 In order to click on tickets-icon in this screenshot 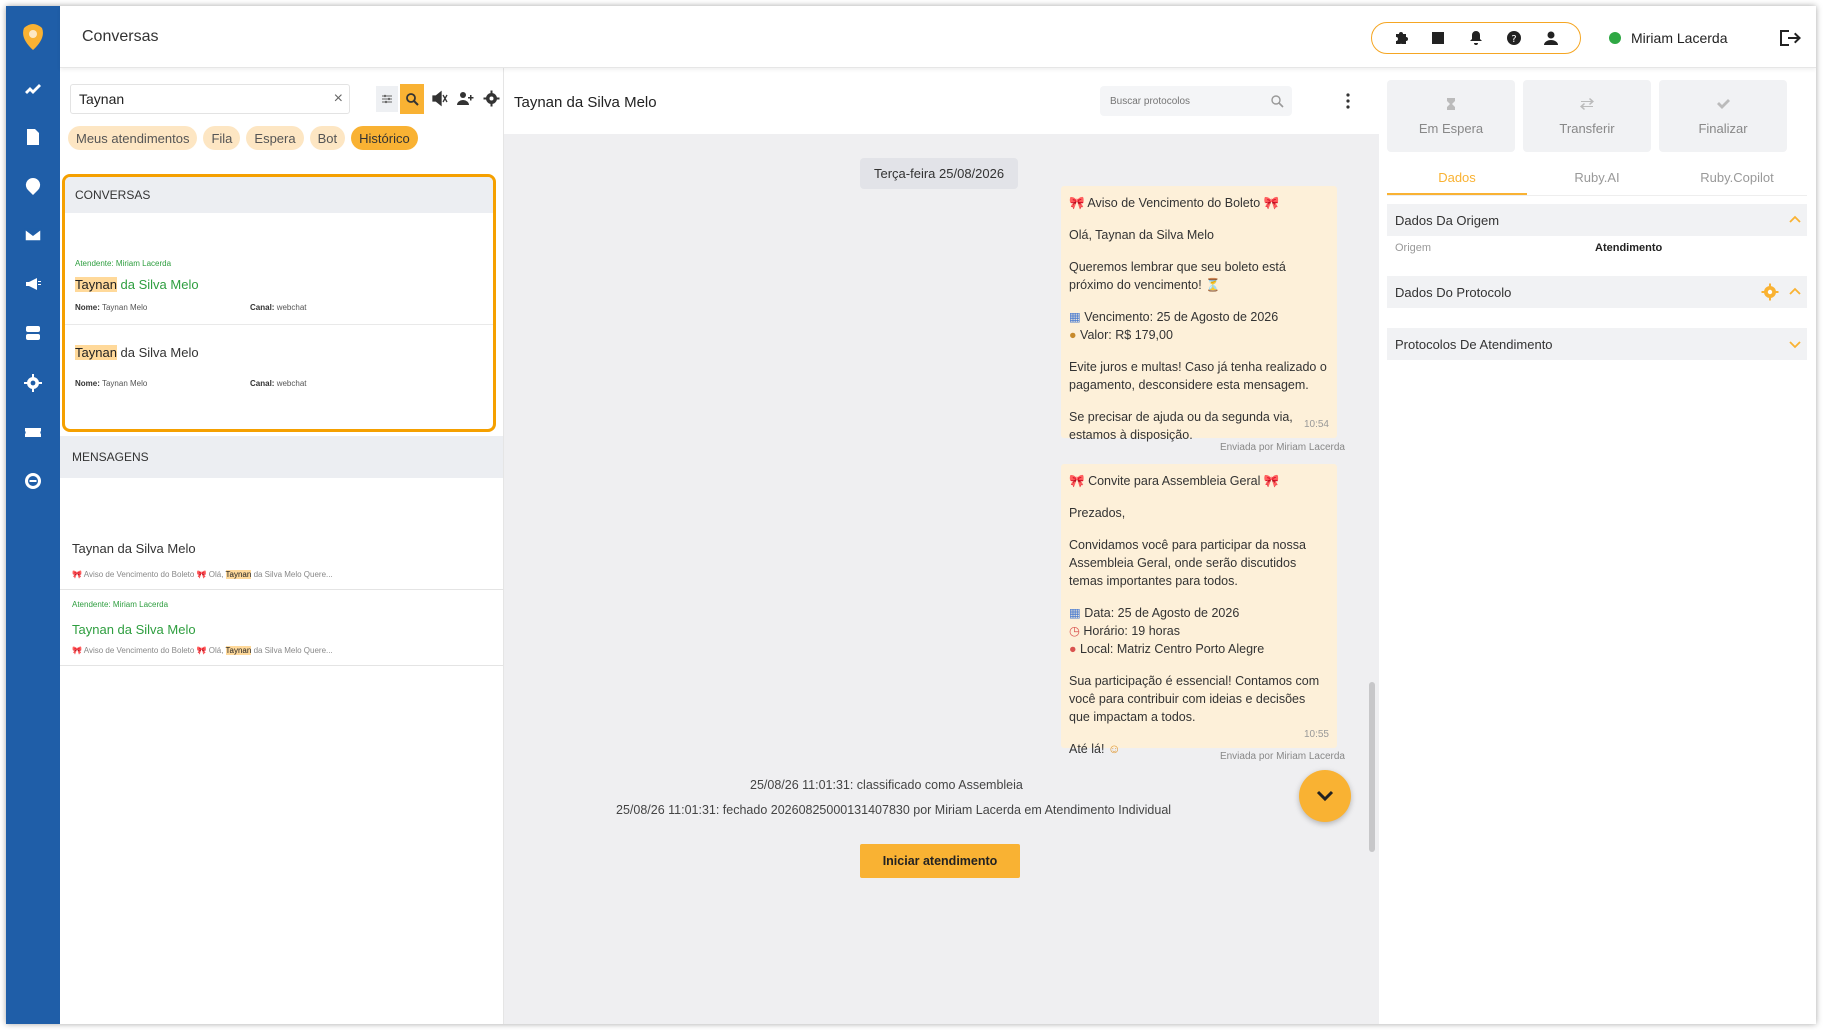, I will do `click(33, 432)`.